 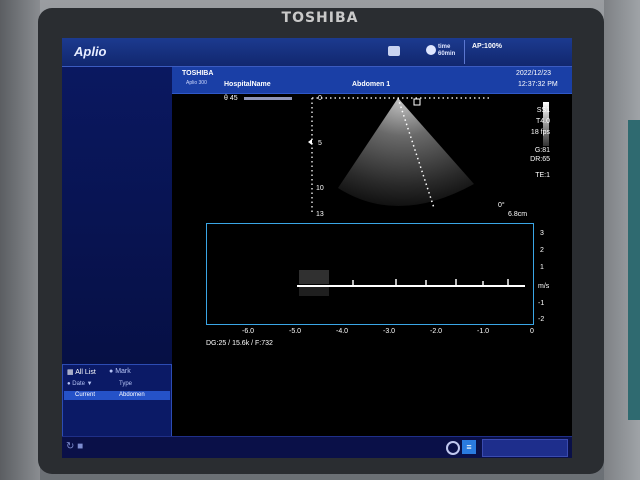 I want to click on doppler-spectrum, so click(x=370, y=274).